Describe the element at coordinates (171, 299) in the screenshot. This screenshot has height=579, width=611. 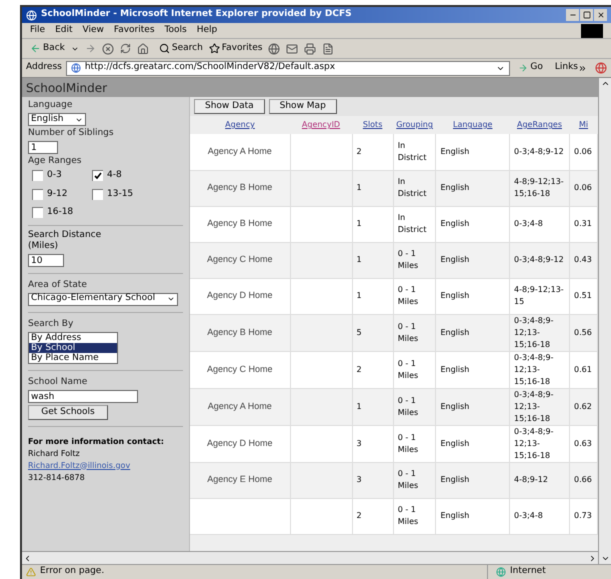
I see `caret-icon` at that location.